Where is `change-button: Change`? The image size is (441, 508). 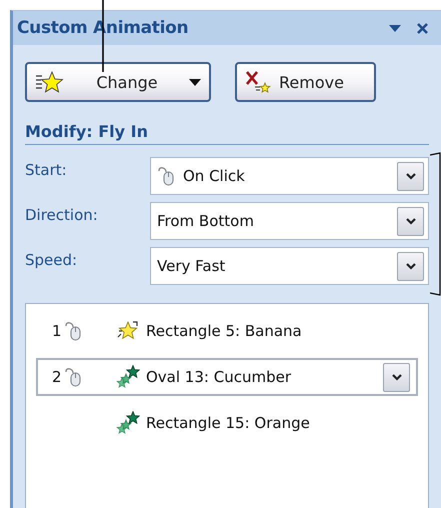
change-button: Change is located at coordinates (118, 82).